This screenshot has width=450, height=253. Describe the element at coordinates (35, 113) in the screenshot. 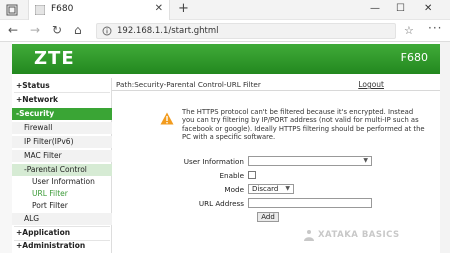

I see `sidebar-item-label: -Security` at that location.